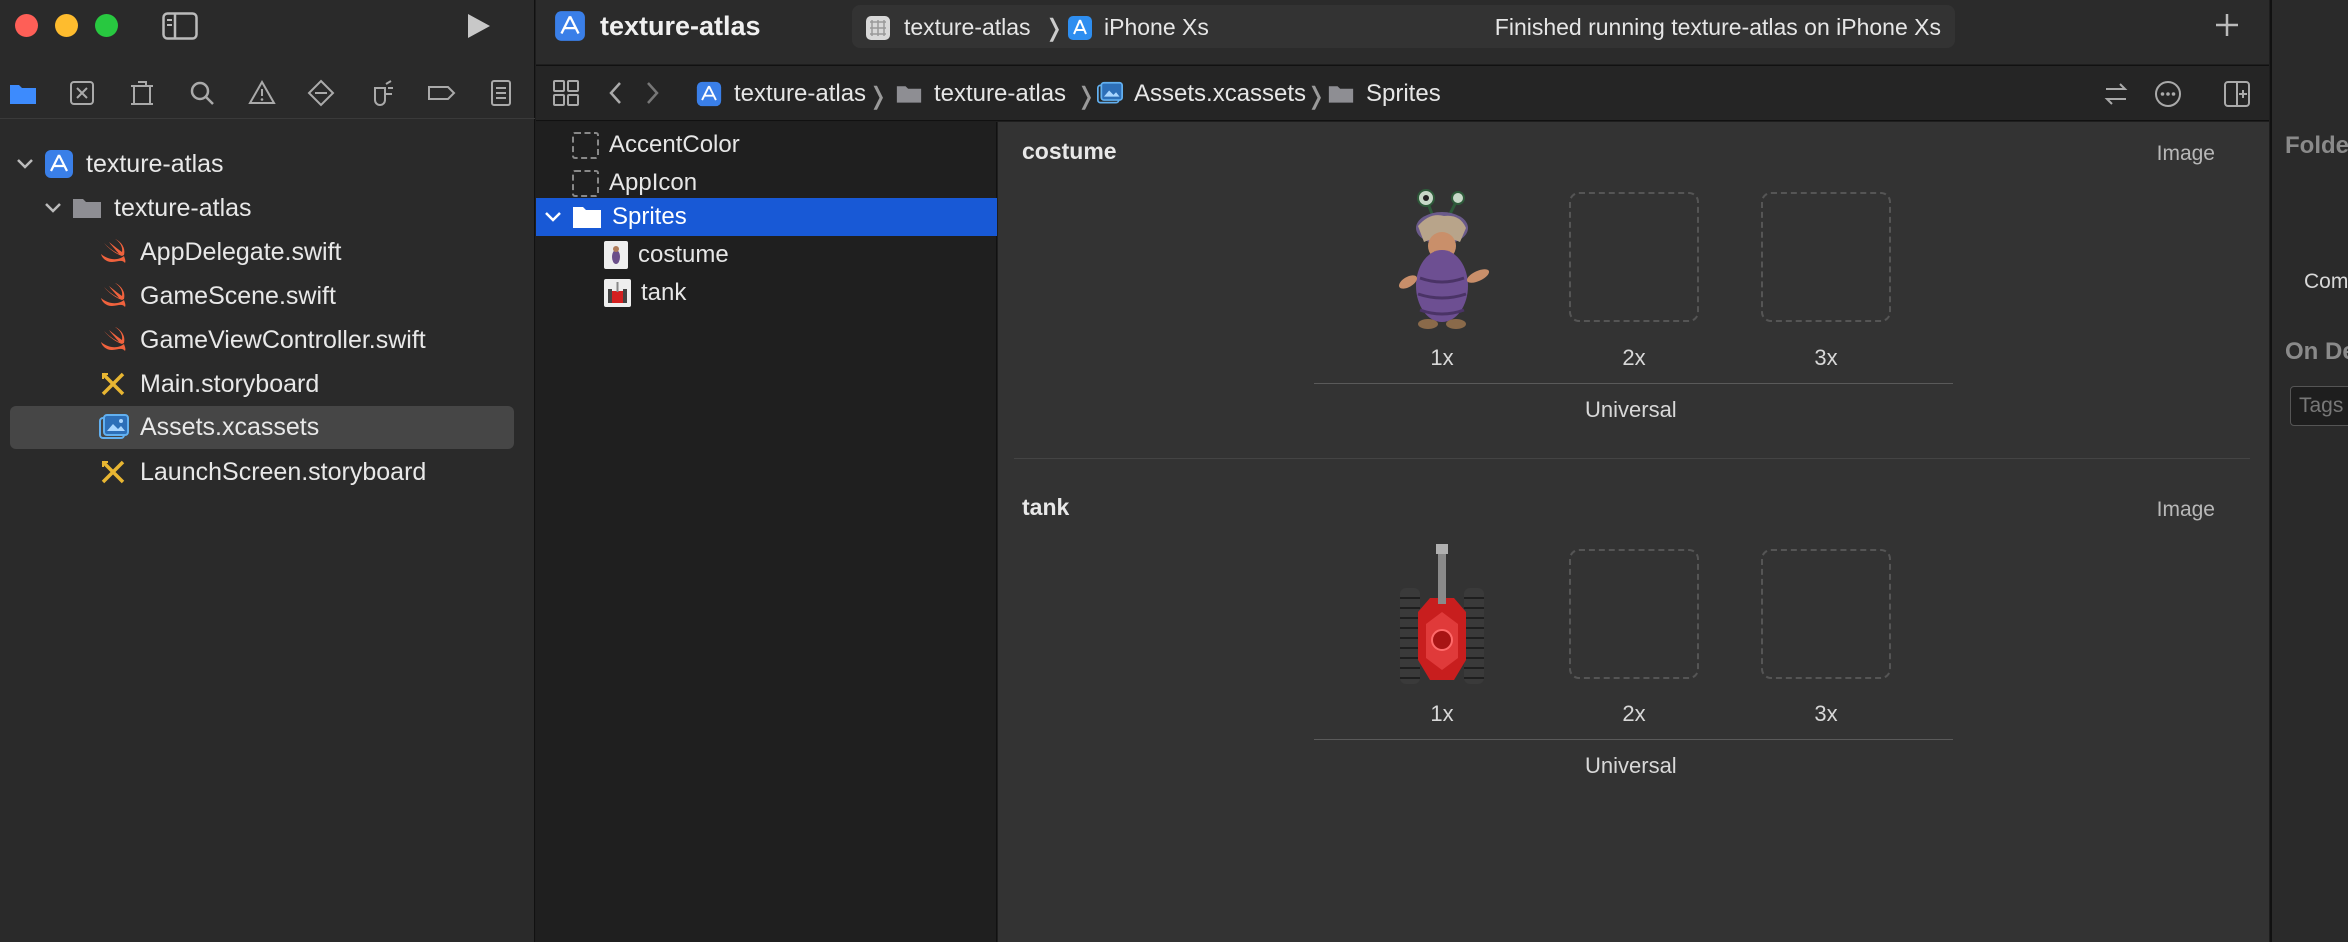 This screenshot has height=942, width=2348. Describe the element at coordinates (1201, 94) in the screenshot. I see `breadcrumb-catalog: Assets.xcassets` at that location.